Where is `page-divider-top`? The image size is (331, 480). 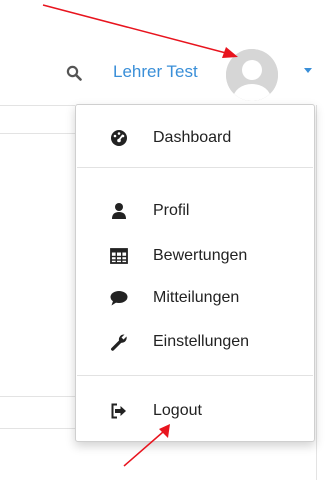 page-divider-top is located at coordinates (37, 105).